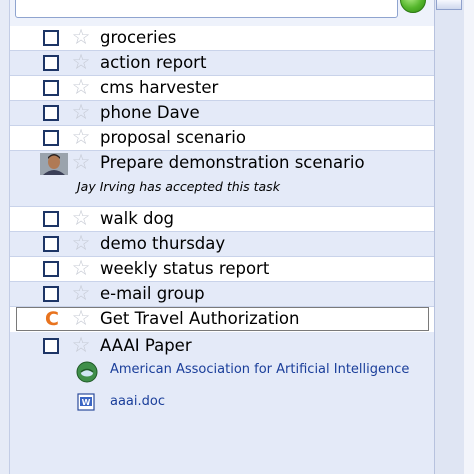 The image size is (474, 474). I want to click on task-row: ☆ demo thursday, so click(222, 244).